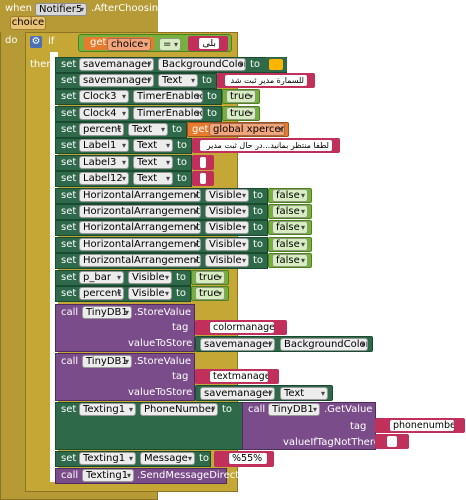 Image resolution: width=466 pixels, height=500 pixels. What do you see at coordinates (422, 425) in the screenshot?
I see `tag-string: phonenumber` at bounding box center [422, 425].